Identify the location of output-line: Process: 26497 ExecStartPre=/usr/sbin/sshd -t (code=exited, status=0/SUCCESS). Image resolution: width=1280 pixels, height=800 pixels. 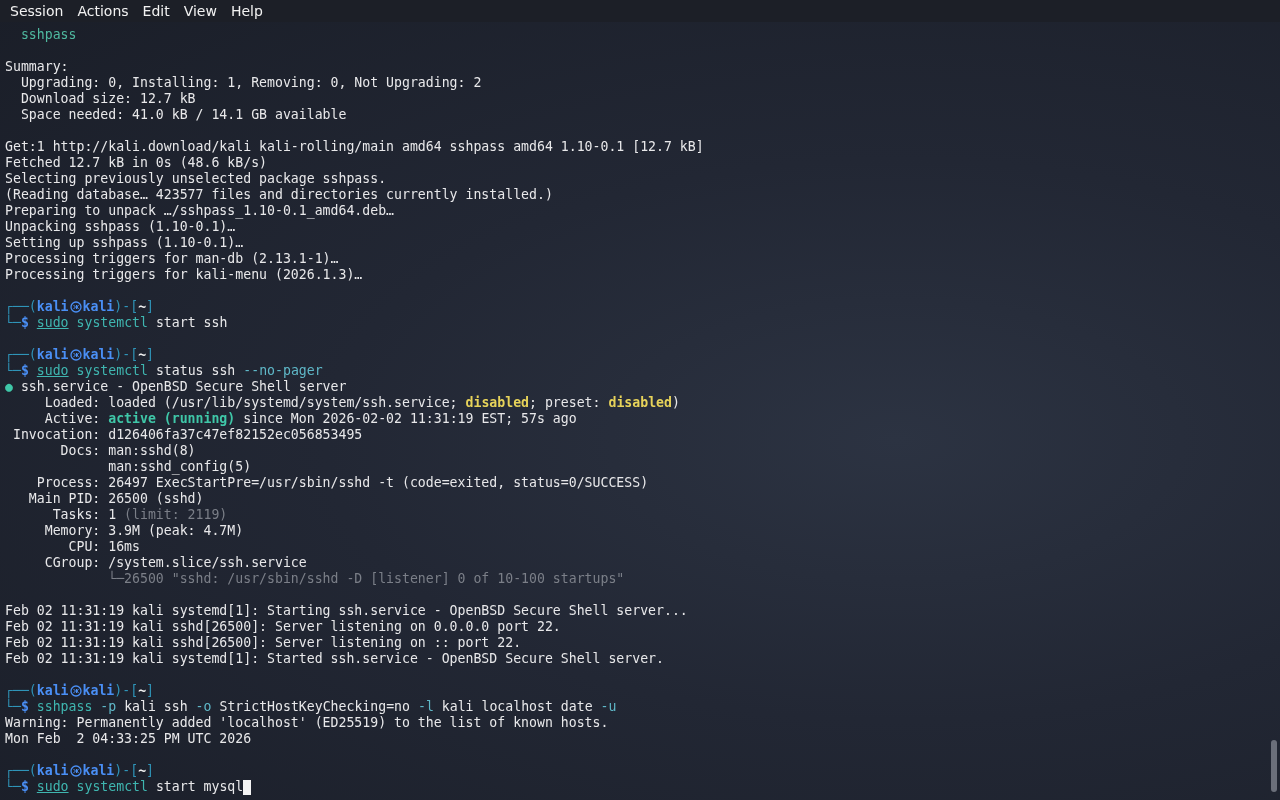
(342, 483).